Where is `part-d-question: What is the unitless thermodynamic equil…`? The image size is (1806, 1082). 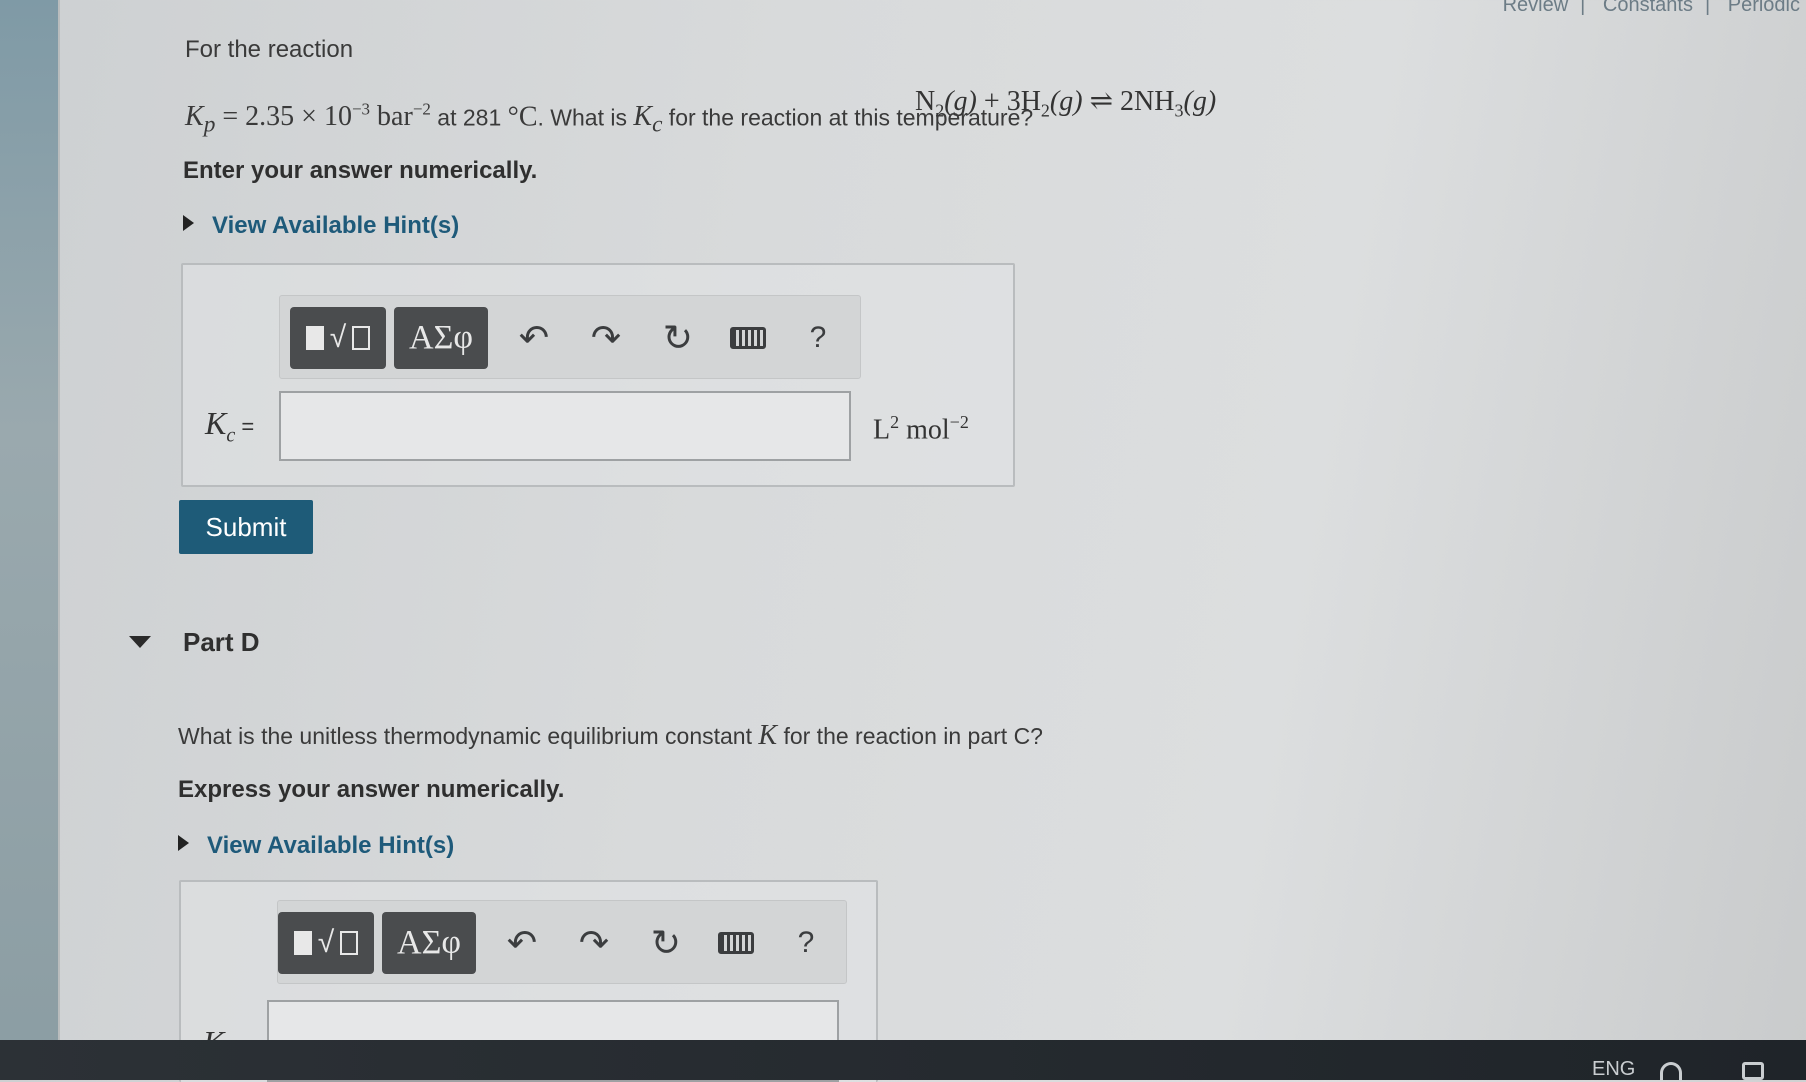
part-d-question: What is the unitless thermodynamic equil… is located at coordinates (610, 735).